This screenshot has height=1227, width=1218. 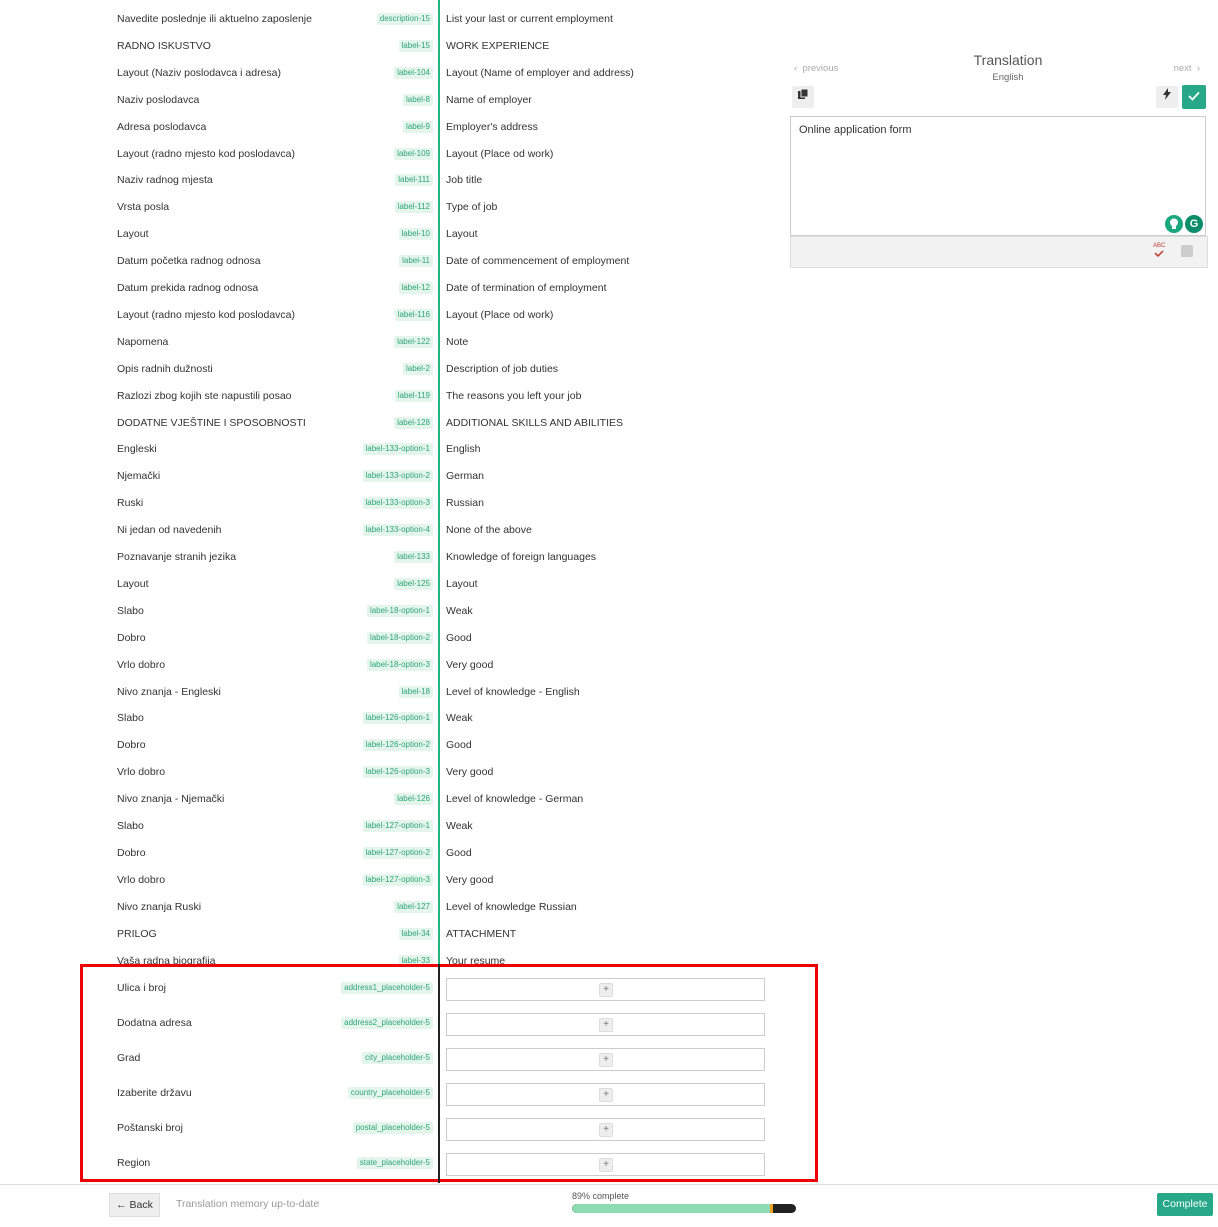 I want to click on segment-key-badge: label-12, so click(x=415, y=288).